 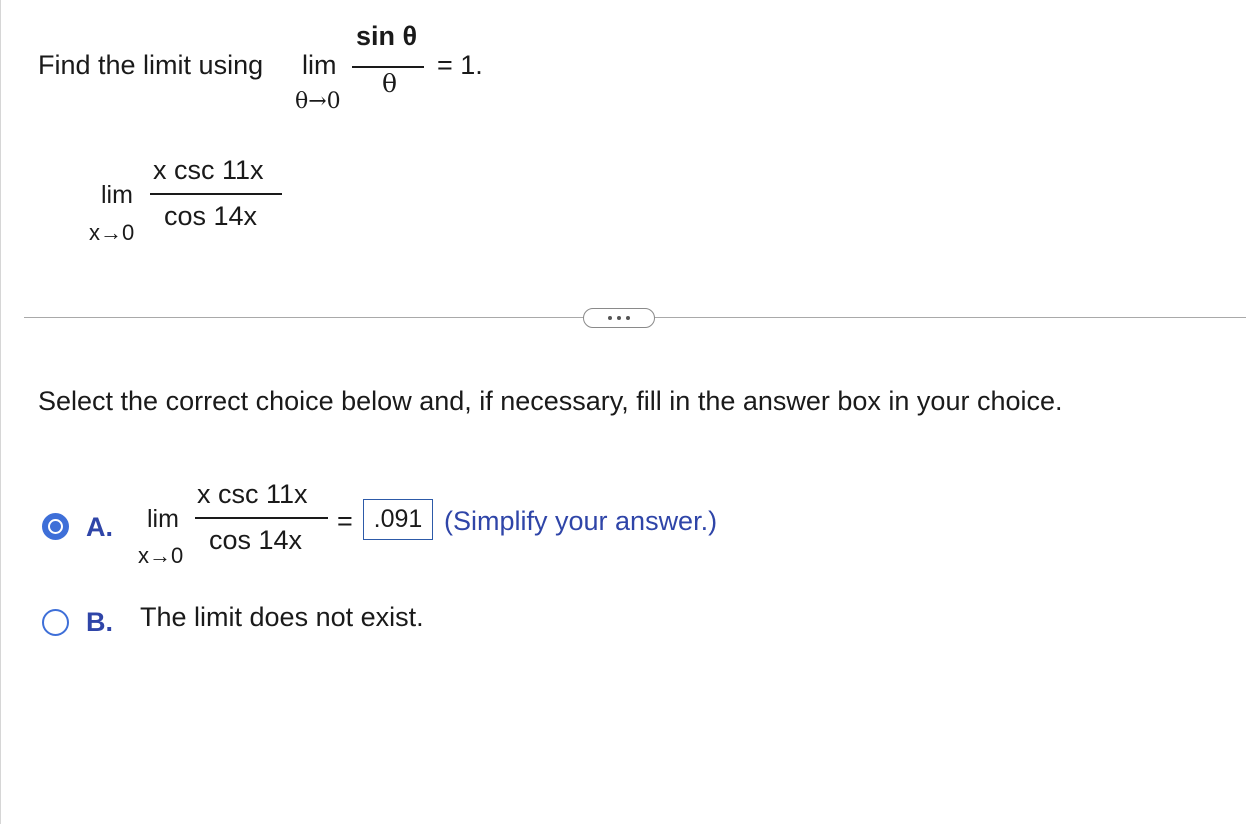 I want to click on question-lim: lim, so click(x=319, y=65).